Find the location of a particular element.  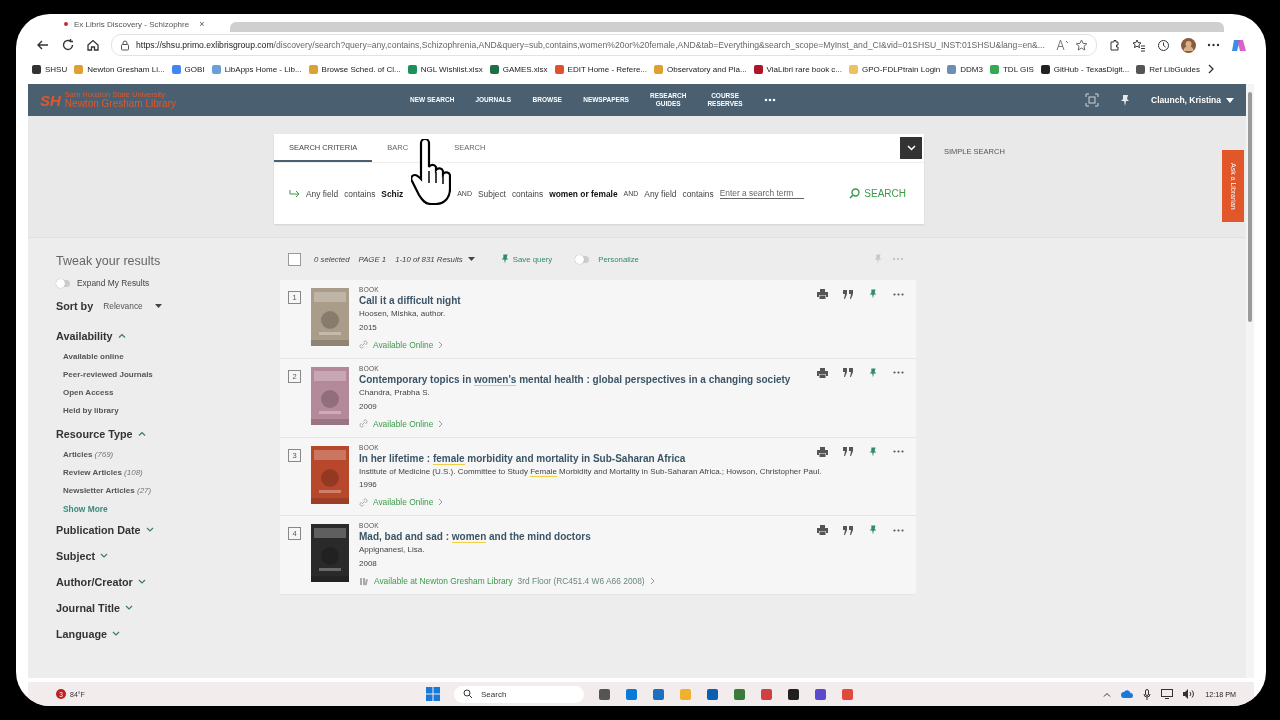

result-title: Contemporary topics in women's mental health : global perspectives in a changing society is located at coordinates (575, 379).